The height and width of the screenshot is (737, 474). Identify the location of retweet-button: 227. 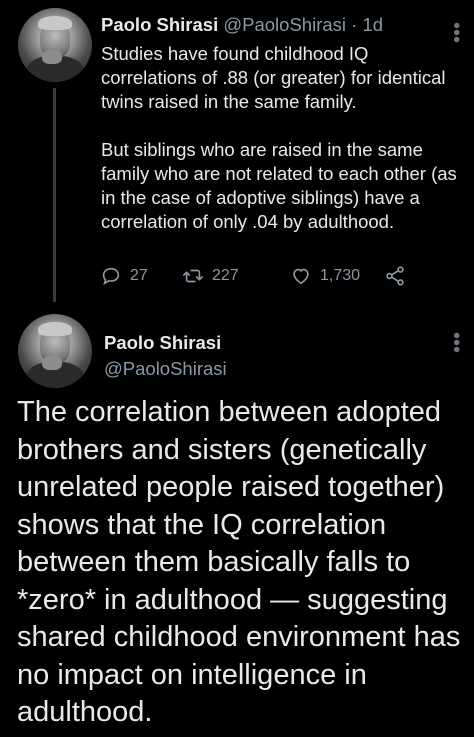
(236, 276).